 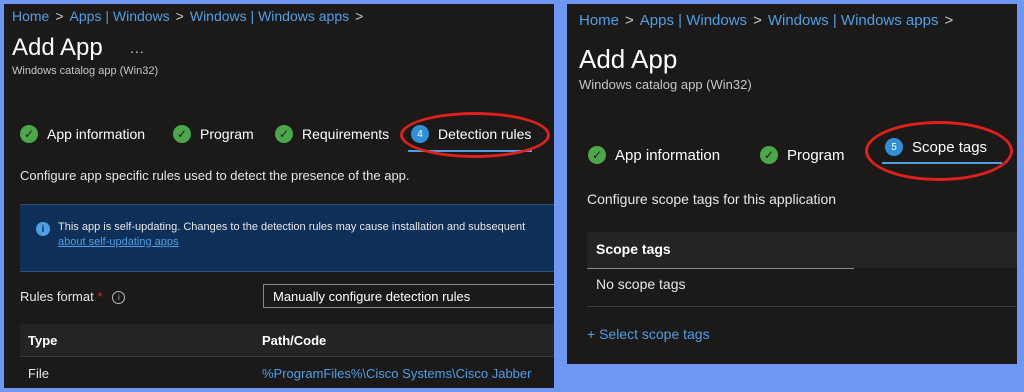 I want to click on self-updating-link: about self-updating apps, so click(x=118, y=242).